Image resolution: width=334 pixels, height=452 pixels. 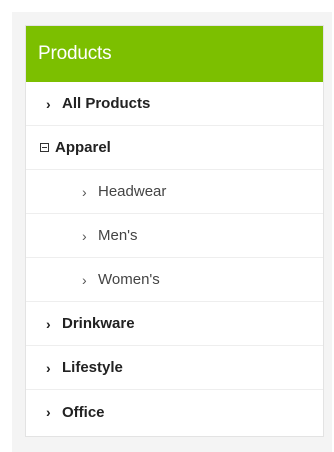 What do you see at coordinates (174, 148) in the screenshot?
I see `category-item-apparel: Apparel` at bounding box center [174, 148].